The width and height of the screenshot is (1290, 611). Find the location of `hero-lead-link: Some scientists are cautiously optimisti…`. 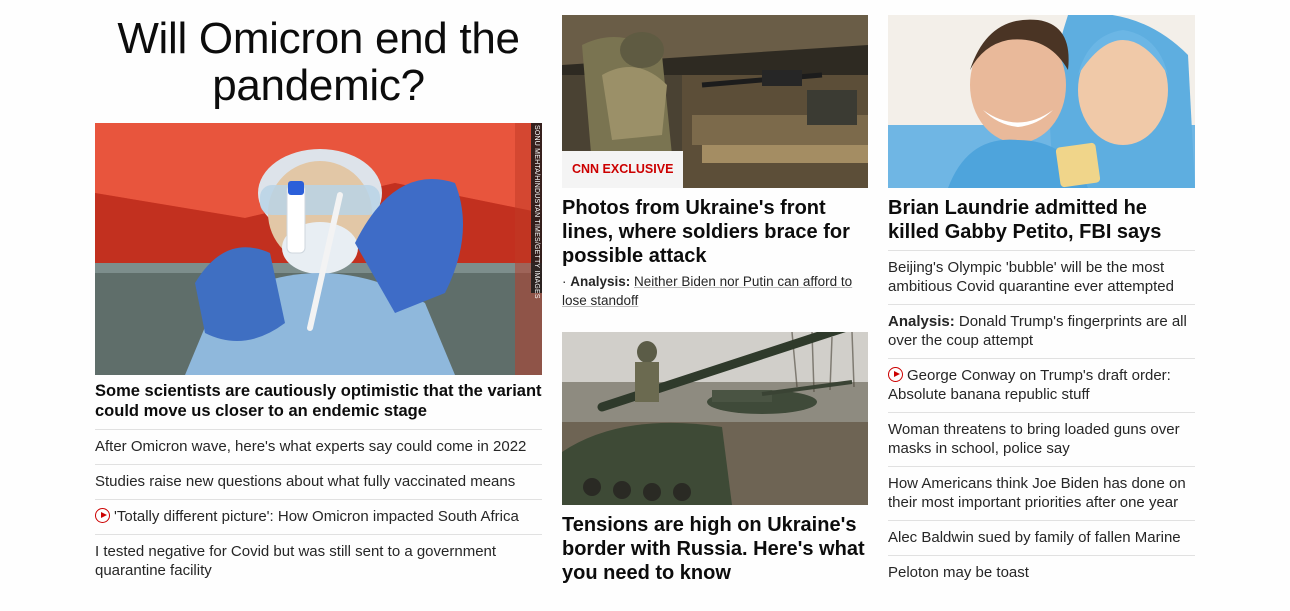

hero-lead-link: Some scientists are cautiously optimisti… is located at coordinates (318, 401).